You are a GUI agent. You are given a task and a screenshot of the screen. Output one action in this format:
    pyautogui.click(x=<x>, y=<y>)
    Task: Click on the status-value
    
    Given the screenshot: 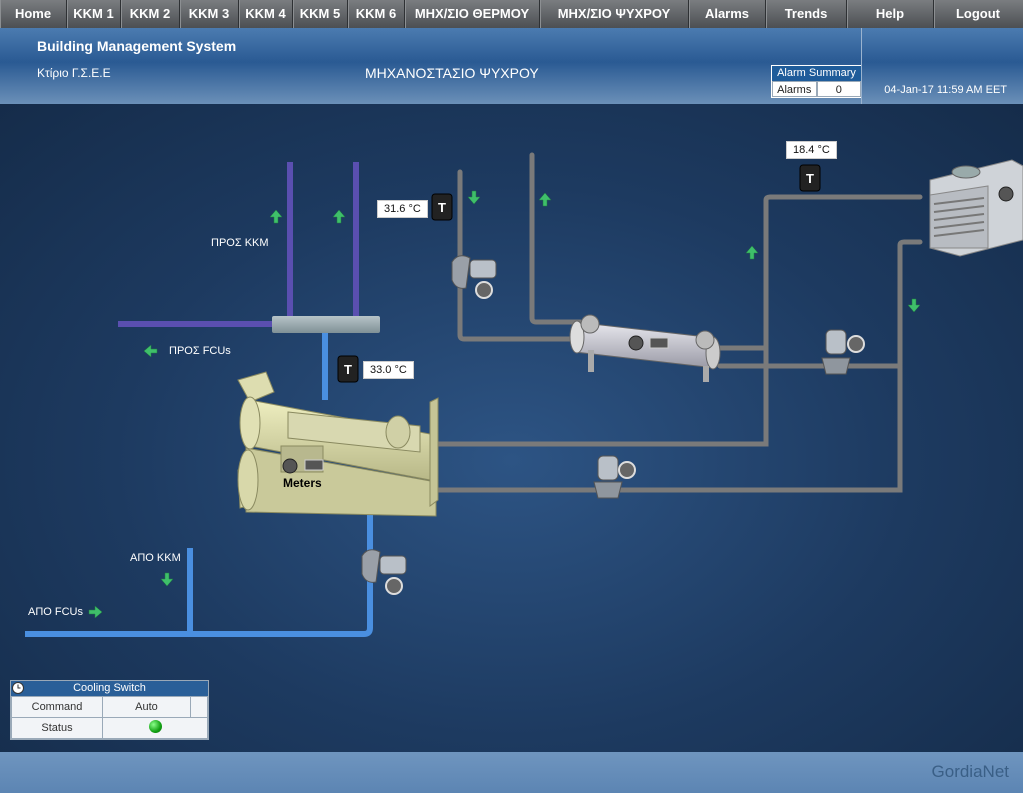 What is the action you would take?
    pyautogui.click(x=155, y=728)
    